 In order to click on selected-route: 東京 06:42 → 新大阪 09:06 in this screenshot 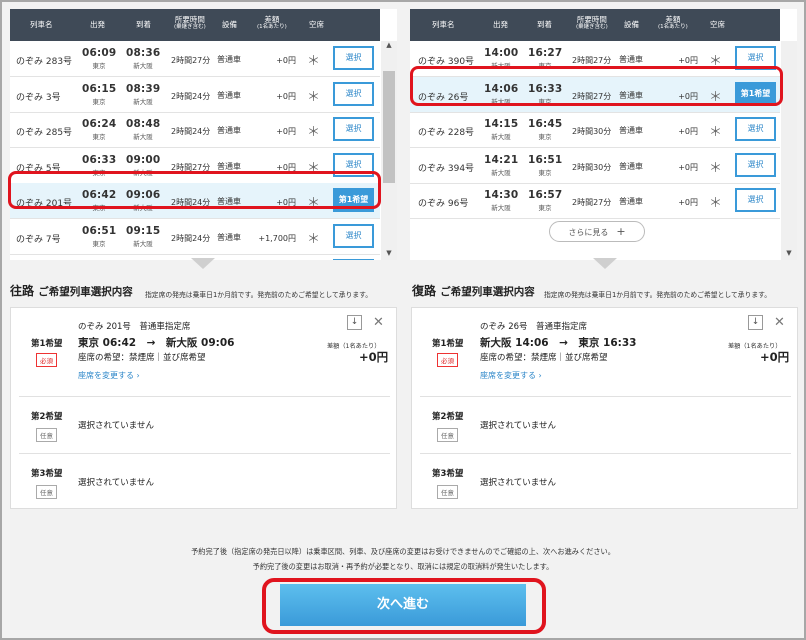, I will do `click(156, 342)`.